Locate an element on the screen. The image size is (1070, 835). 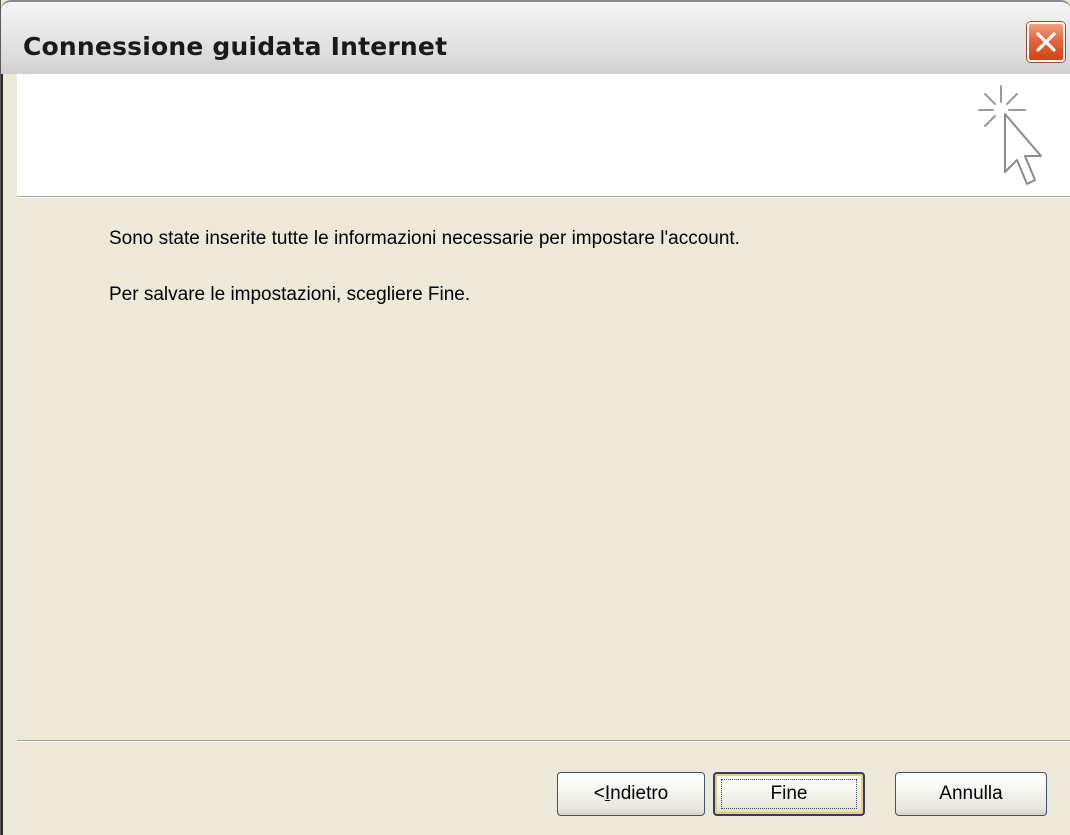
header-separator is located at coordinates (543, 197).